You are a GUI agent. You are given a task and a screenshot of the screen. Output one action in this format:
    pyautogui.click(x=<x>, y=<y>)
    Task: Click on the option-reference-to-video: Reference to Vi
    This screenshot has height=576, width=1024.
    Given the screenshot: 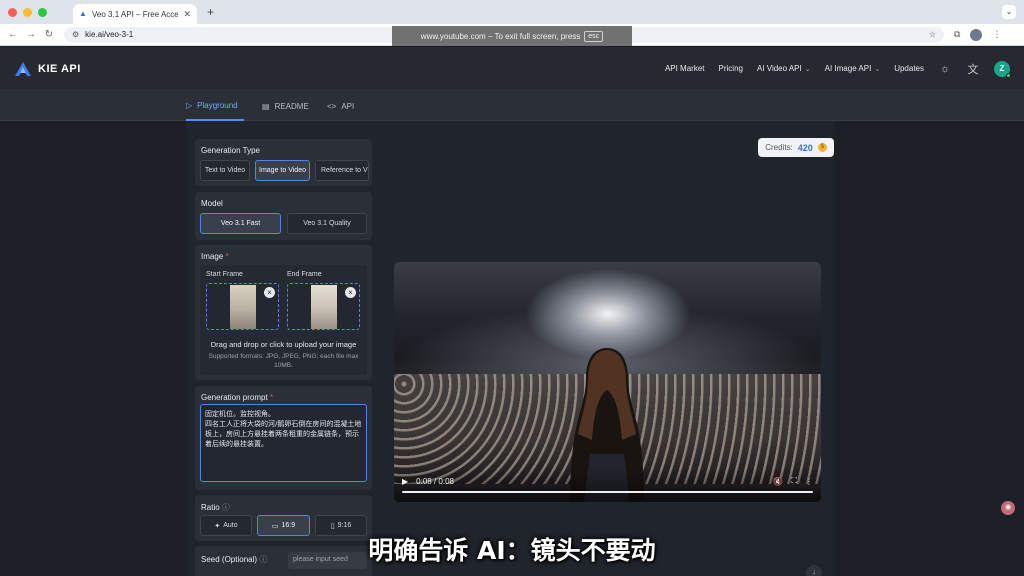 What is the action you would take?
    pyautogui.click(x=342, y=170)
    